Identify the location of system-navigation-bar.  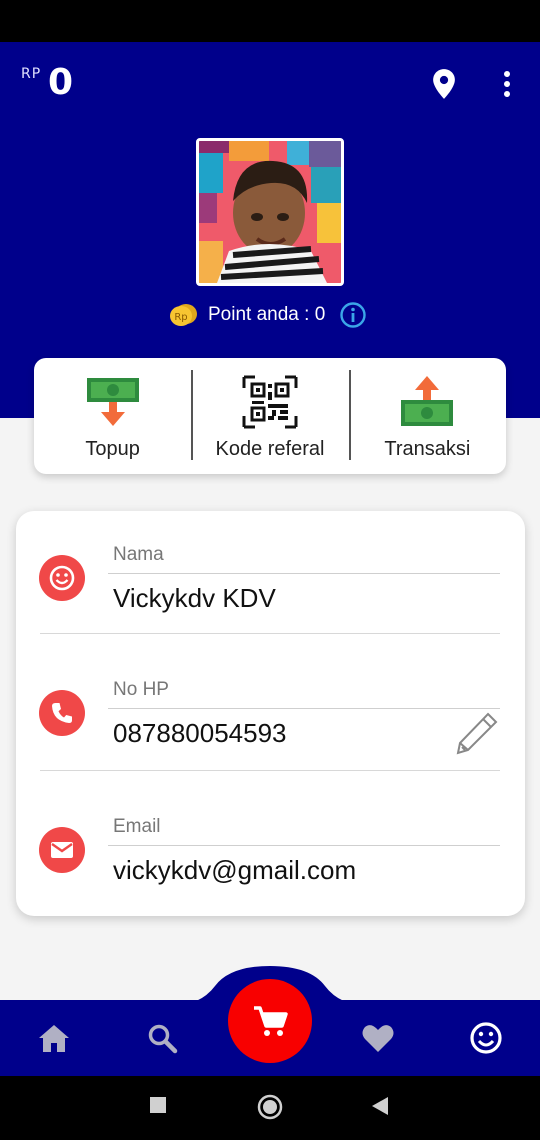
(270, 1108).